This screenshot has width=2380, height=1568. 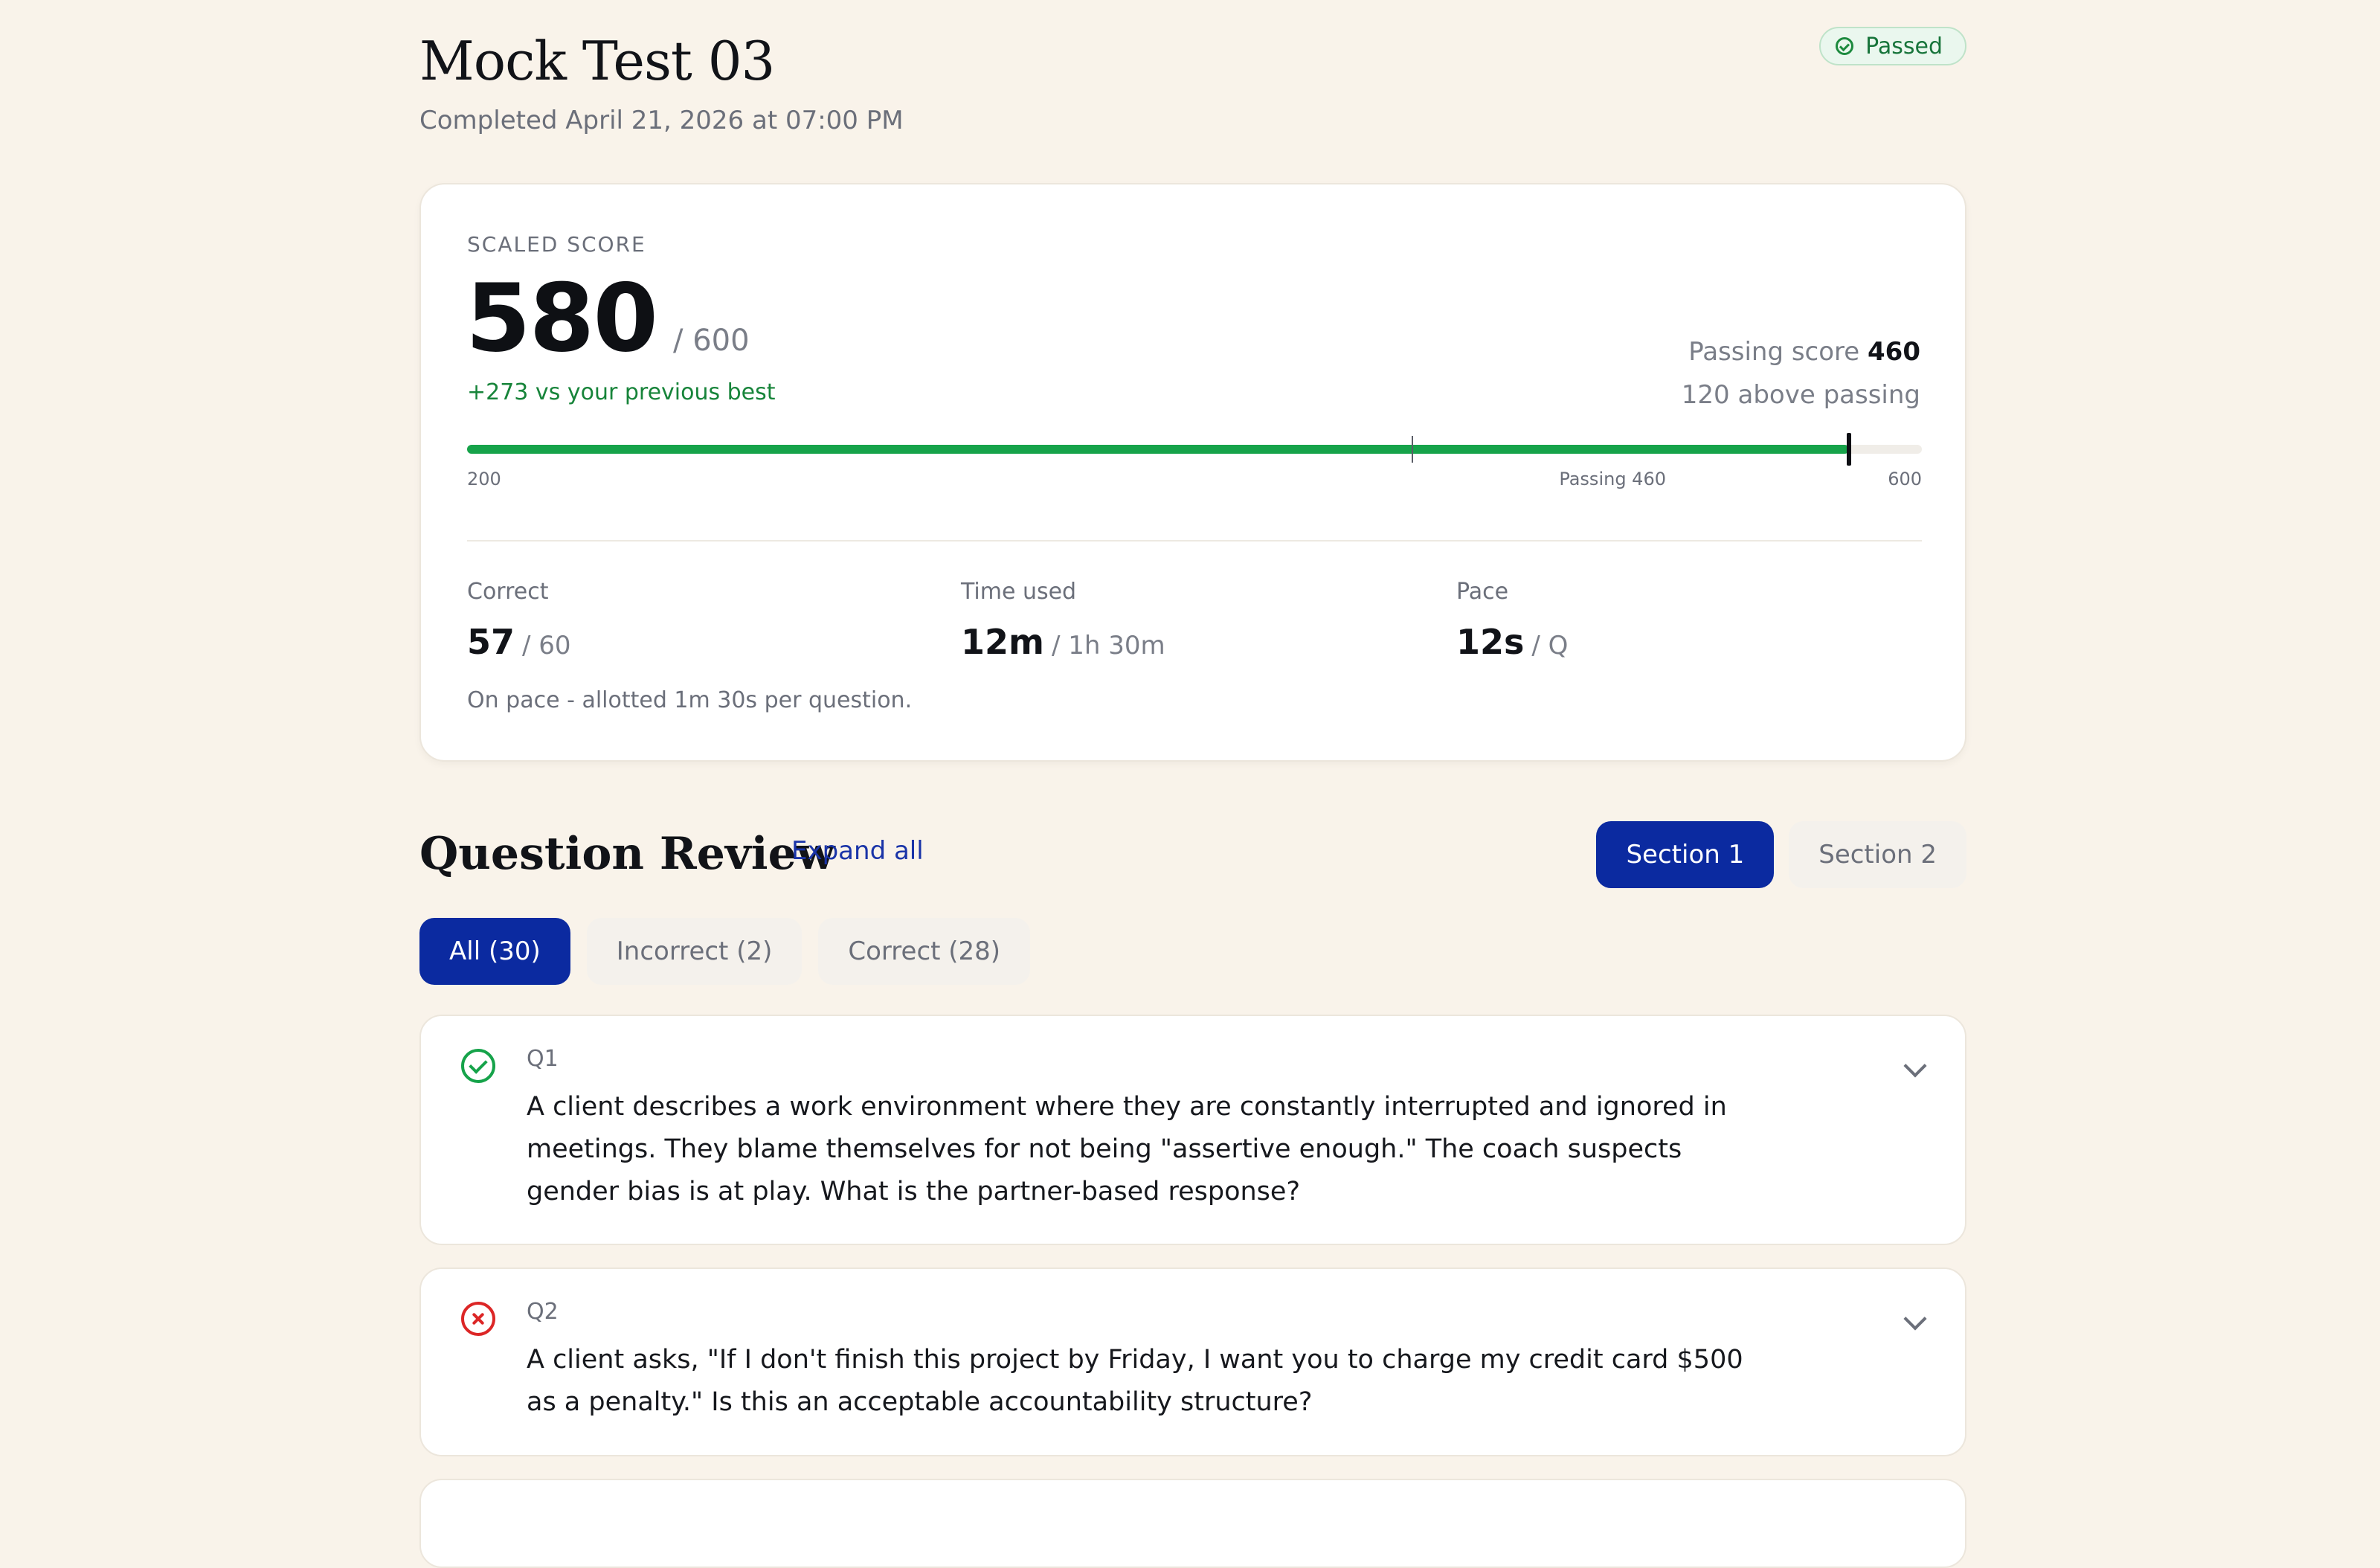 I want to click on question-card-partial, so click(x=1193, y=1524).